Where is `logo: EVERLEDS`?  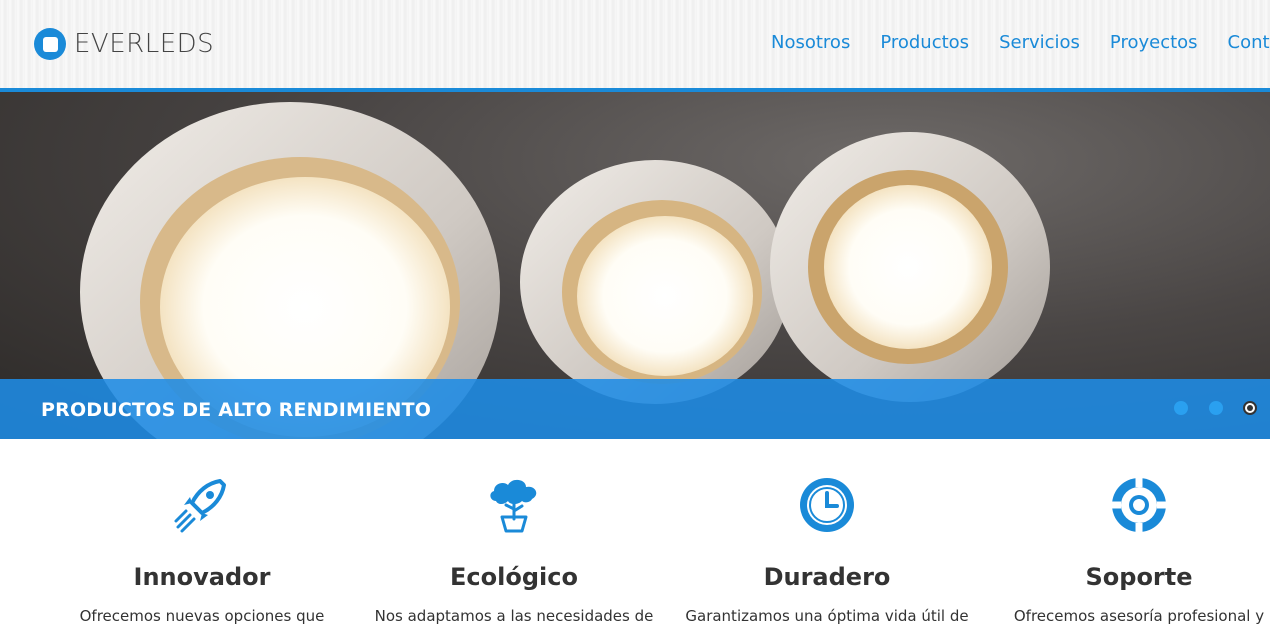 logo: EVERLEDS is located at coordinates (124, 44).